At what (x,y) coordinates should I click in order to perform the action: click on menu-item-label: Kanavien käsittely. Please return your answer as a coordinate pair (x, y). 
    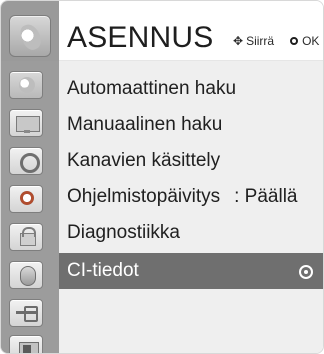
    Looking at the image, I should click on (144, 160).